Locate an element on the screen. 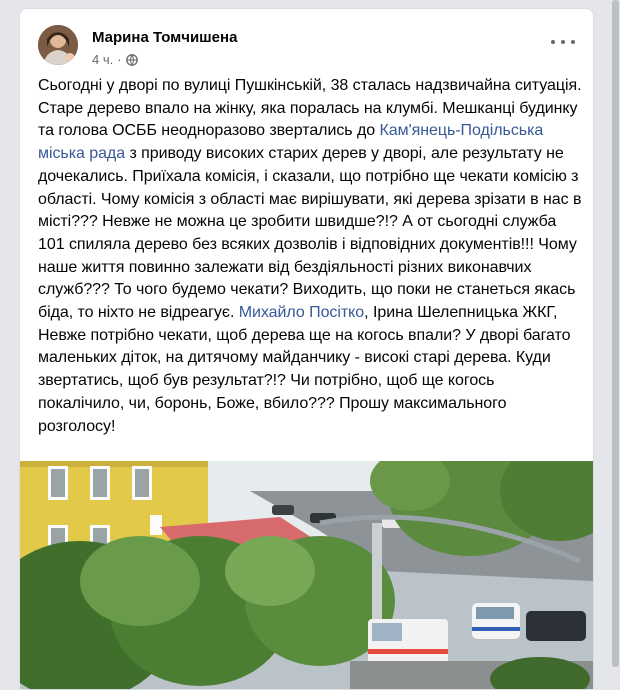 Image resolution: width=620 pixels, height=690 pixels. post-meta: 4 ч. · is located at coordinates (115, 59).